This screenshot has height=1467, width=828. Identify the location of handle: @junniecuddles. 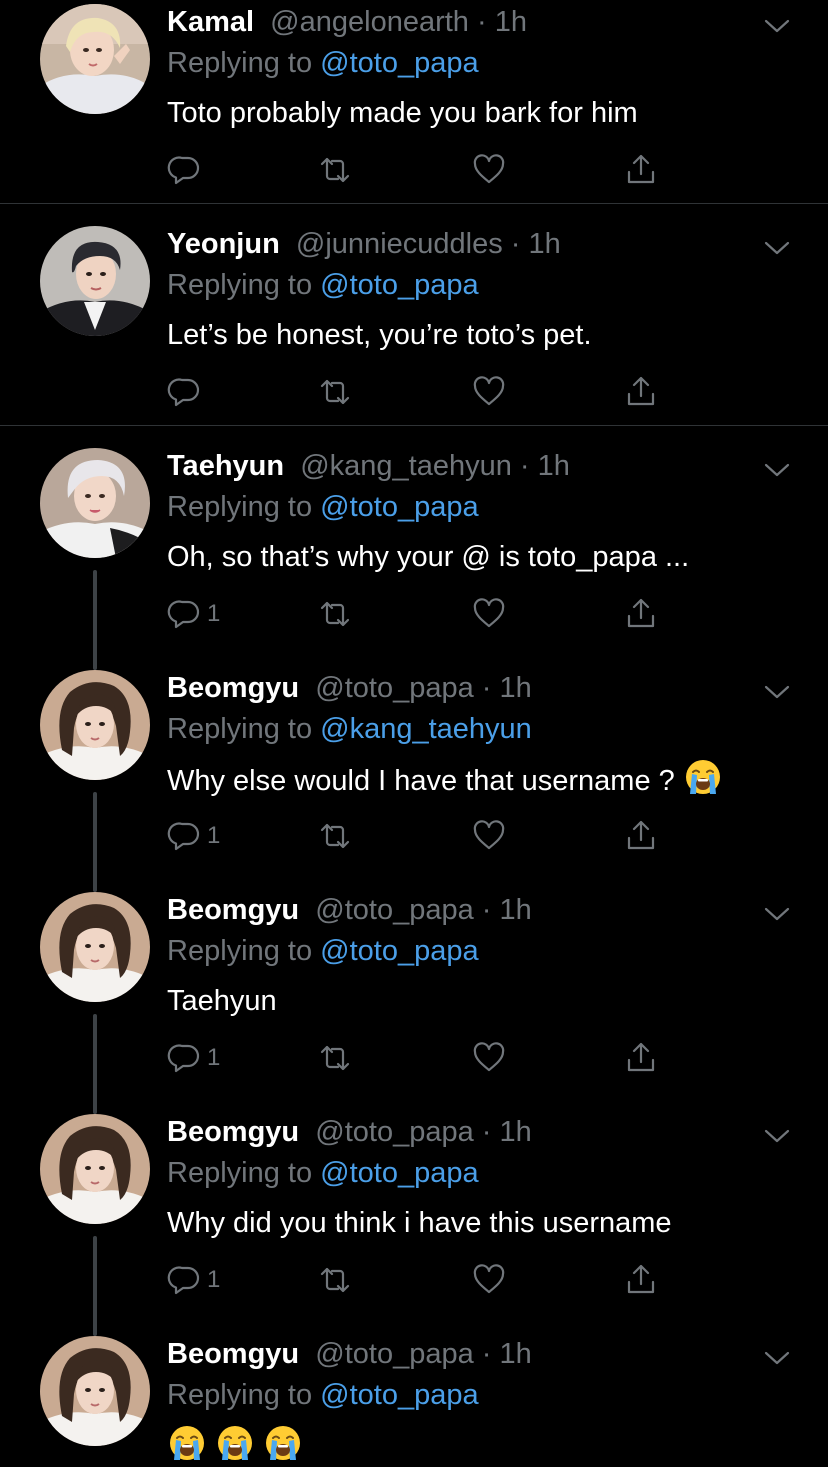
(395, 244).